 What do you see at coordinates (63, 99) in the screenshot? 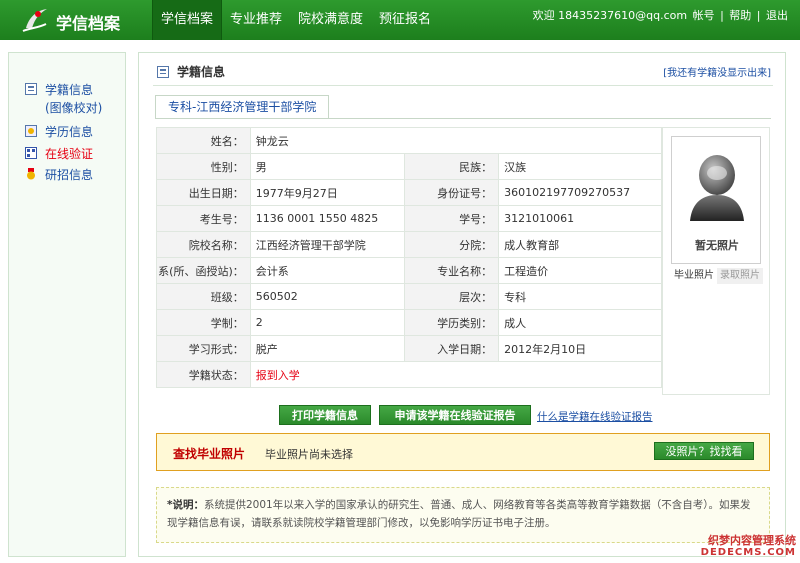
I see `sidebar-item-enrollment-info: 学籍信息 (图像校对)` at bounding box center [63, 99].